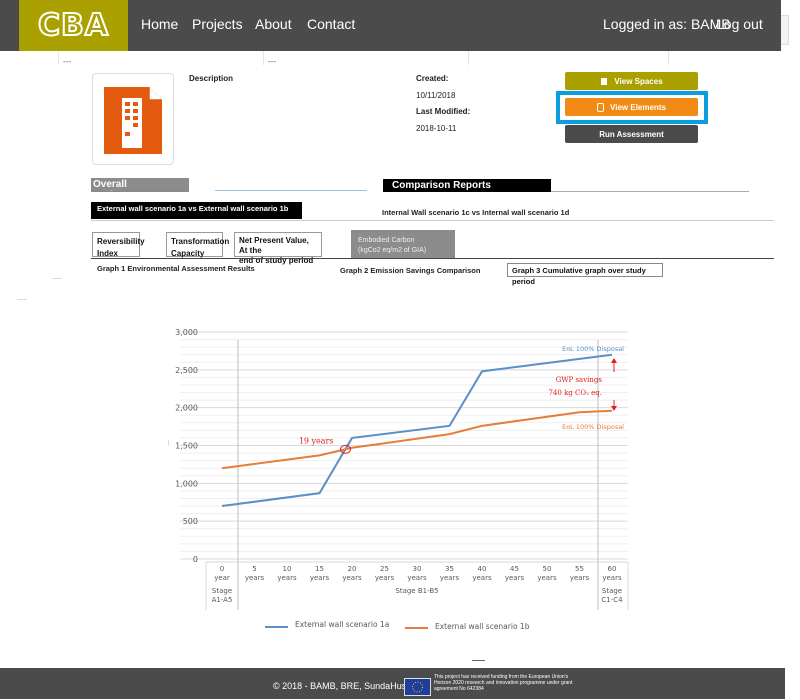 This screenshot has width=800, height=700. Describe the element at coordinates (159, 24) in the screenshot. I see `nav-home: Home` at that location.